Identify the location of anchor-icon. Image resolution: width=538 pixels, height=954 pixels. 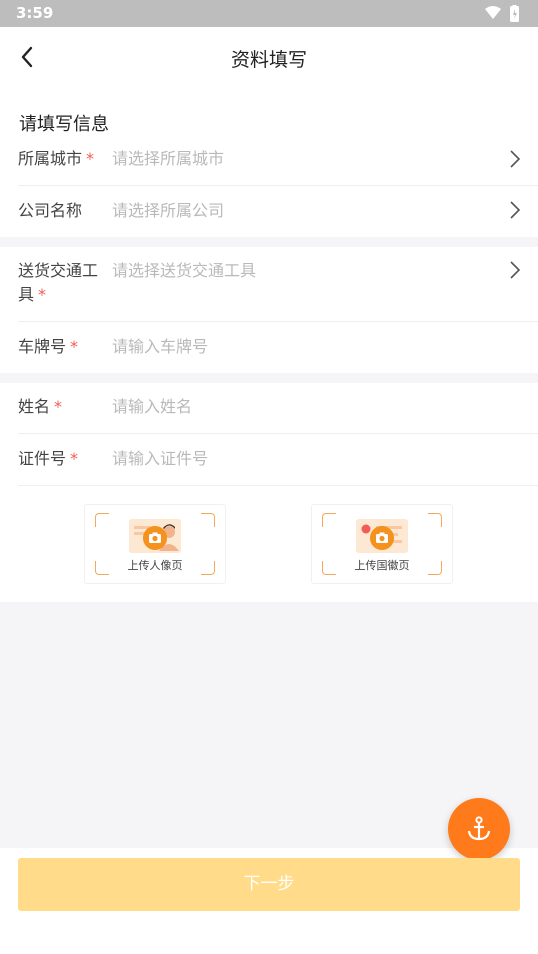
(479, 828).